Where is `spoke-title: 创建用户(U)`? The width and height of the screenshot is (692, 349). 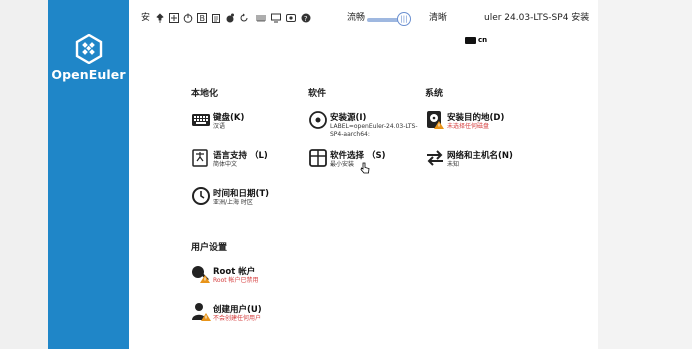
spoke-title: 创建用户(U) is located at coordinates (237, 310).